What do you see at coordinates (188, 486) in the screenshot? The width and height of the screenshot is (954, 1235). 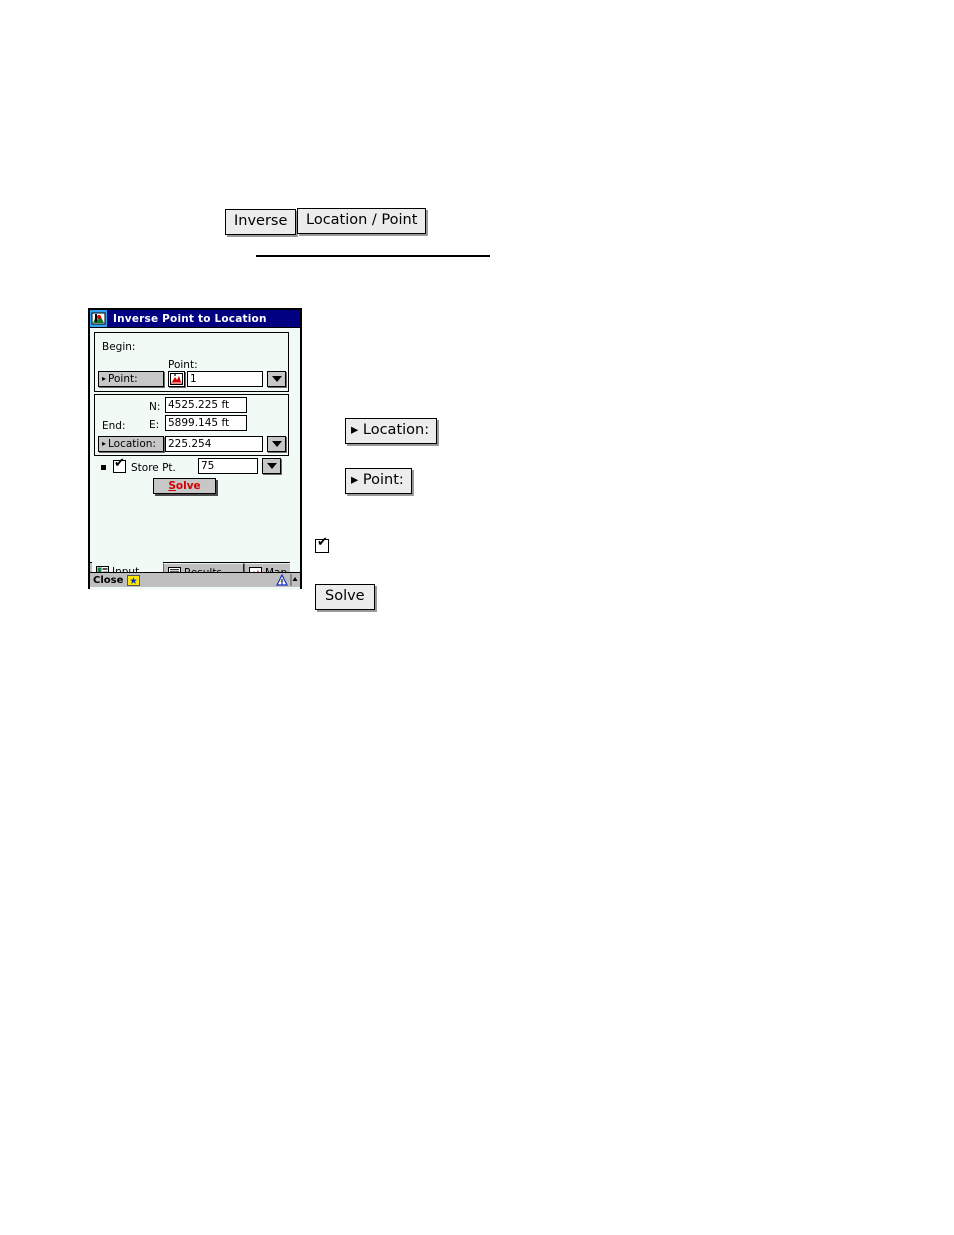 I see `solve-rest: olve` at bounding box center [188, 486].